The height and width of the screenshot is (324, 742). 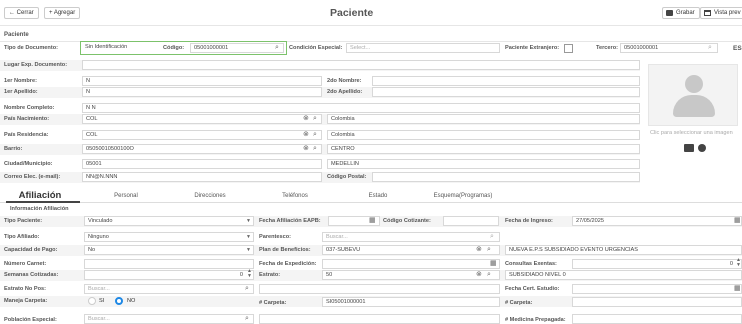 I want to click on pais-nacimiento-name: Colombia, so click(x=483, y=119).